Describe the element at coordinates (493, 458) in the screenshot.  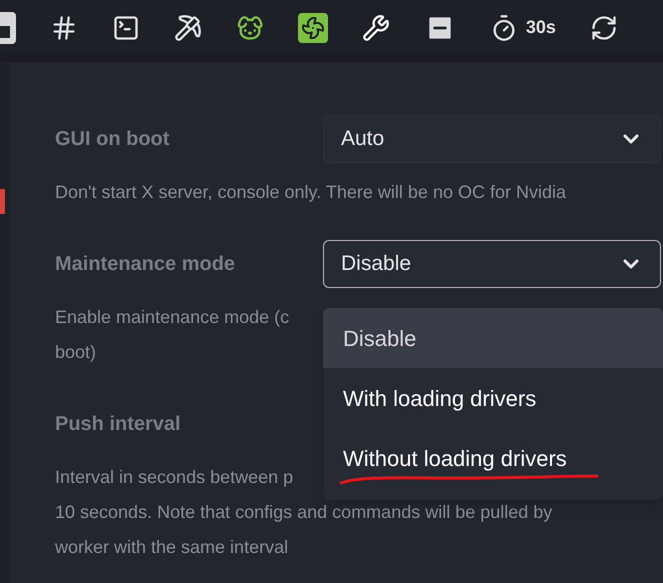
I see `menu-option: Without loading drivers` at that location.